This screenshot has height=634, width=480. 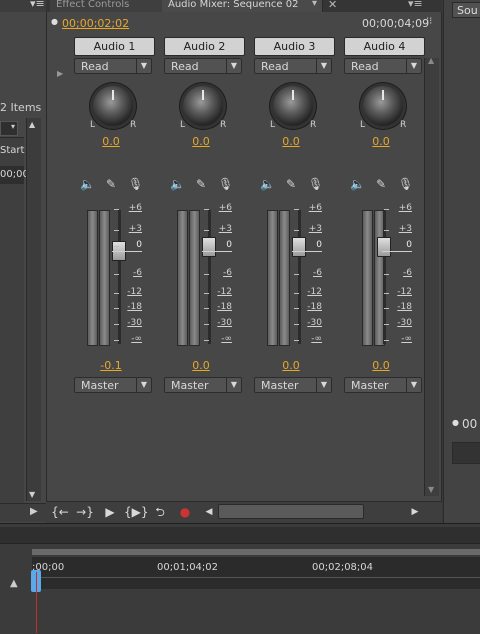 What do you see at coordinates (224, 292) in the screenshot?
I see `db-scale-label: -12` at bounding box center [224, 292].